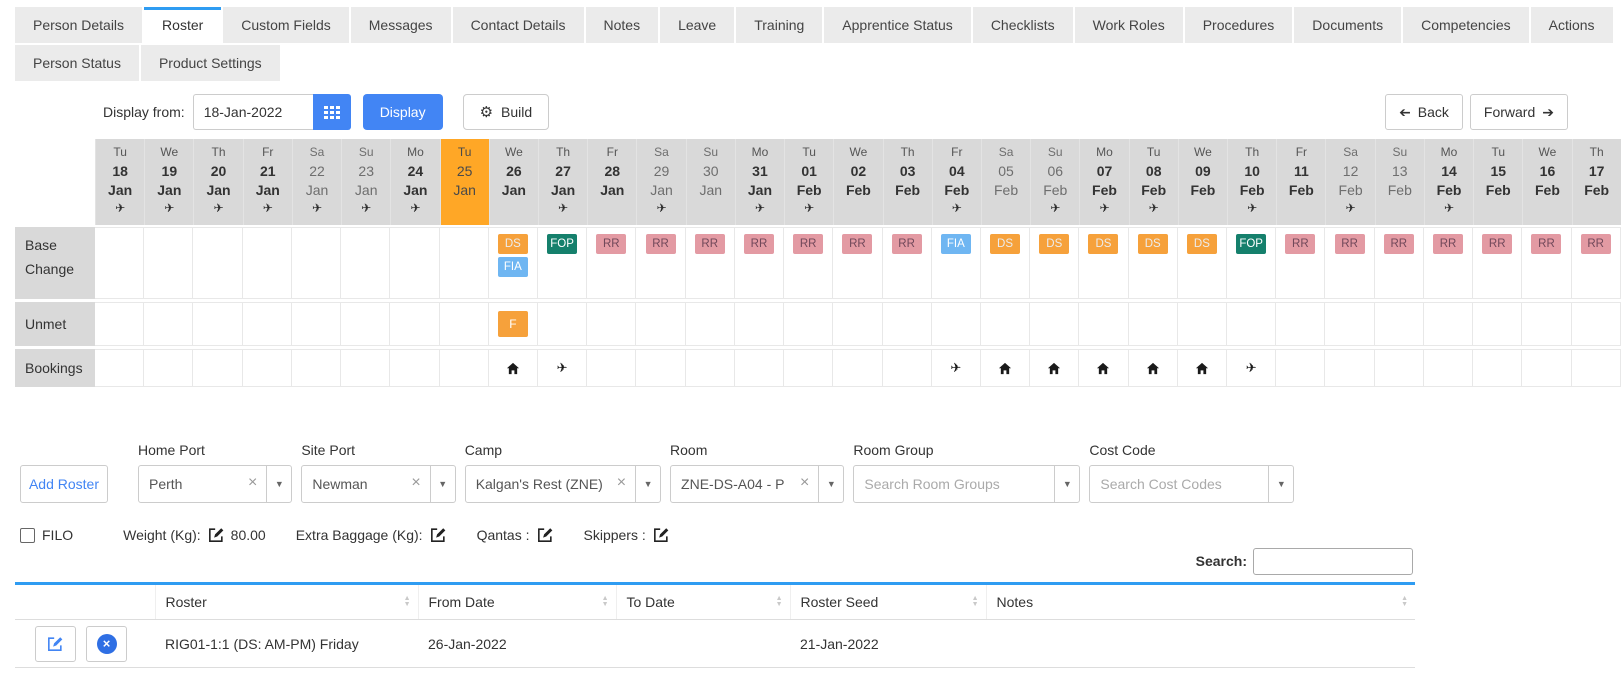 The image size is (1621, 698). What do you see at coordinates (702, 601) in the screenshot?
I see `column-header-to-date: To Date ▲ ▼` at bounding box center [702, 601].